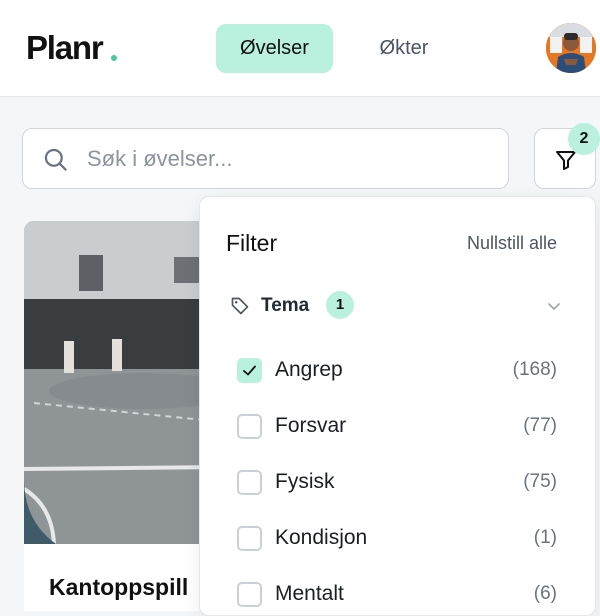 The image size is (600, 616). Describe the element at coordinates (534, 369) in the screenshot. I see `option-count: (168)` at that location.